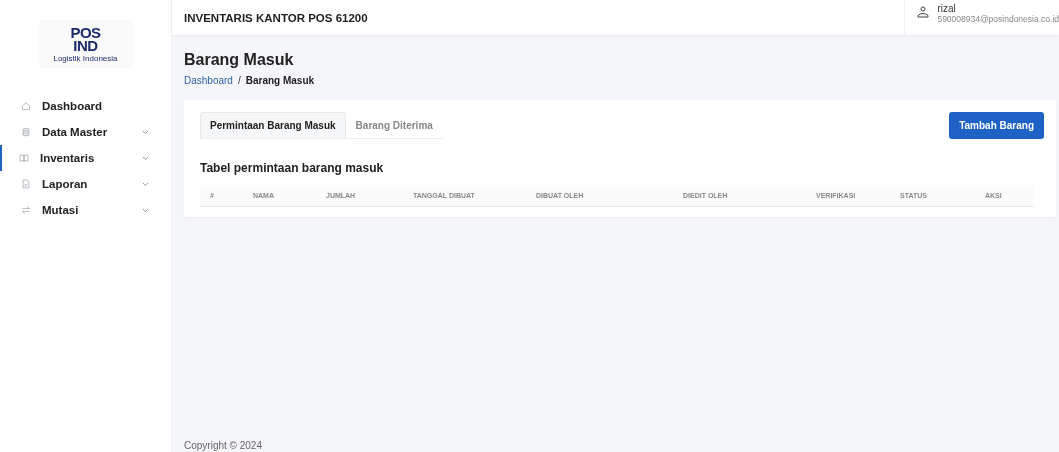  What do you see at coordinates (276, 17) in the screenshot?
I see `app-title: INVENTARIS KANTOR POS 61200` at bounding box center [276, 17].